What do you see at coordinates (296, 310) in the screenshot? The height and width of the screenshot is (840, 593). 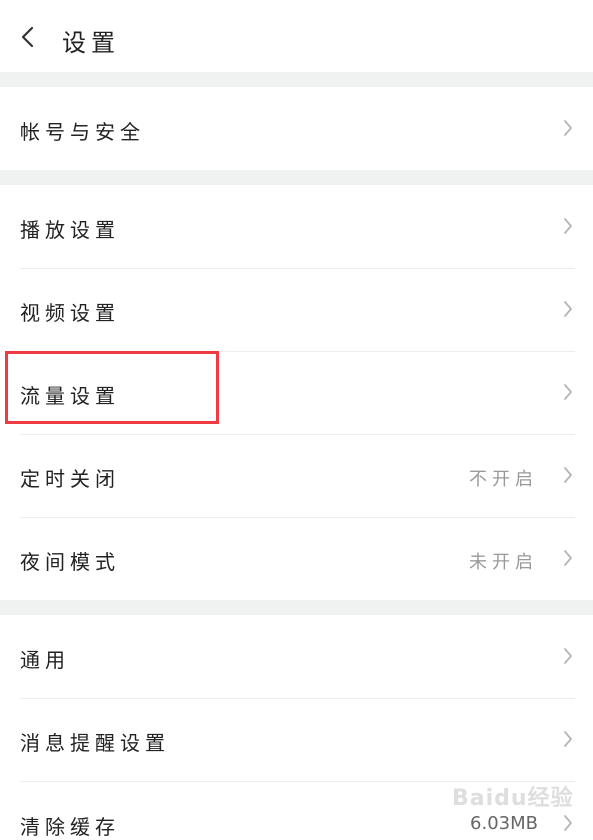 I see `settings-item-video: 视频设置` at bounding box center [296, 310].